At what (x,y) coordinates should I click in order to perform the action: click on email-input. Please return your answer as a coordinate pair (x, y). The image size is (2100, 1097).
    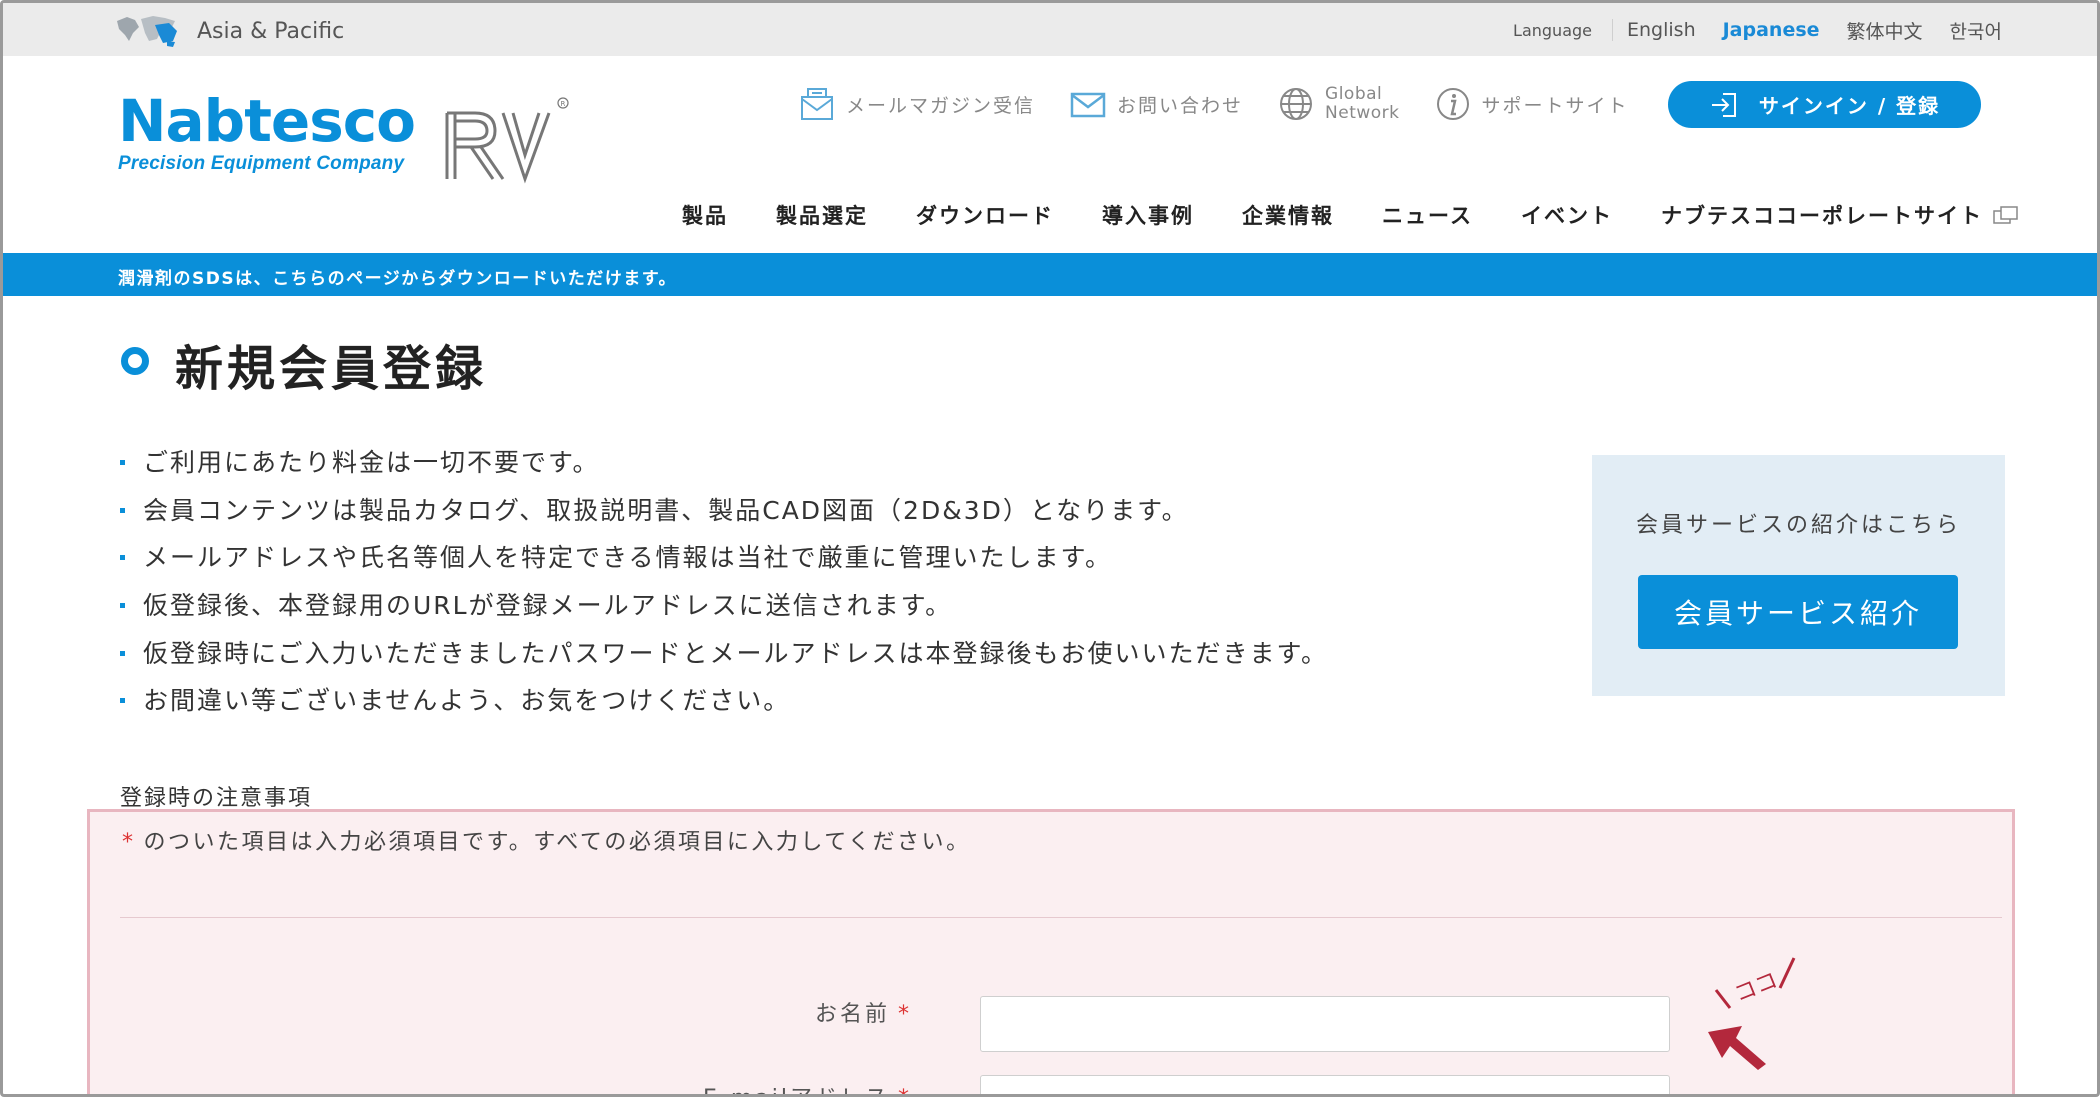
    Looking at the image, I should click on (1325, 1084).